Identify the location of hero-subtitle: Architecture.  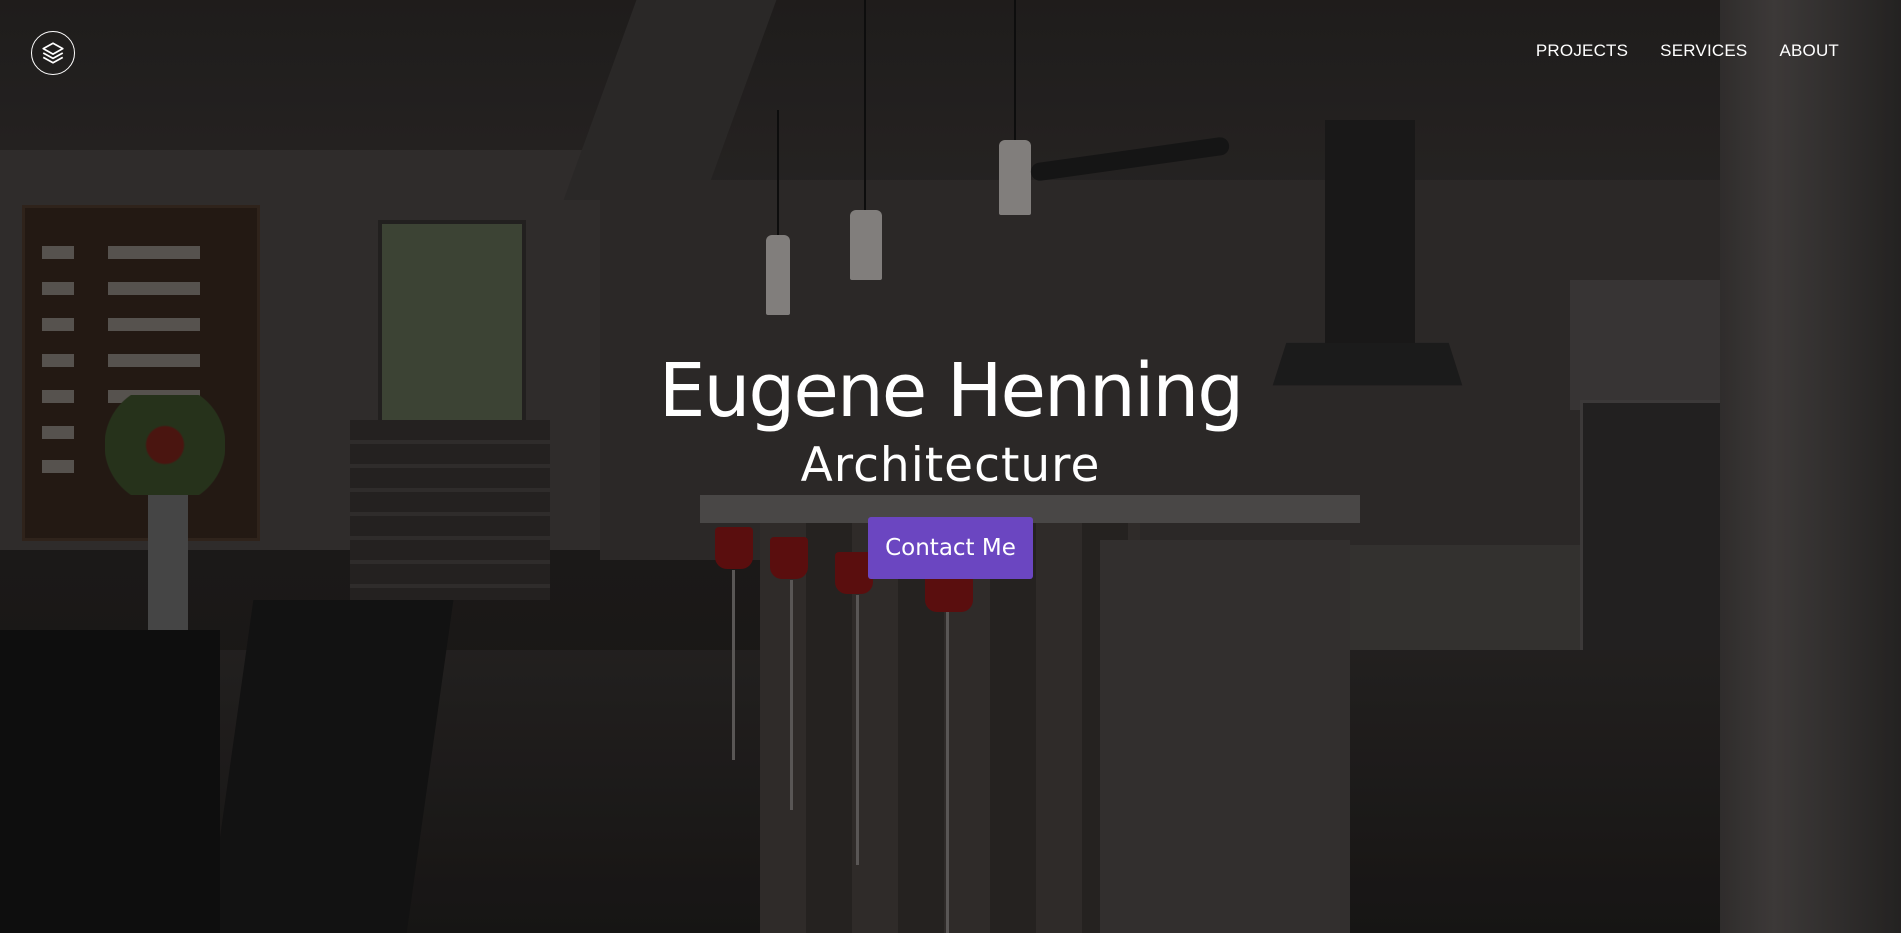
(950, 465).